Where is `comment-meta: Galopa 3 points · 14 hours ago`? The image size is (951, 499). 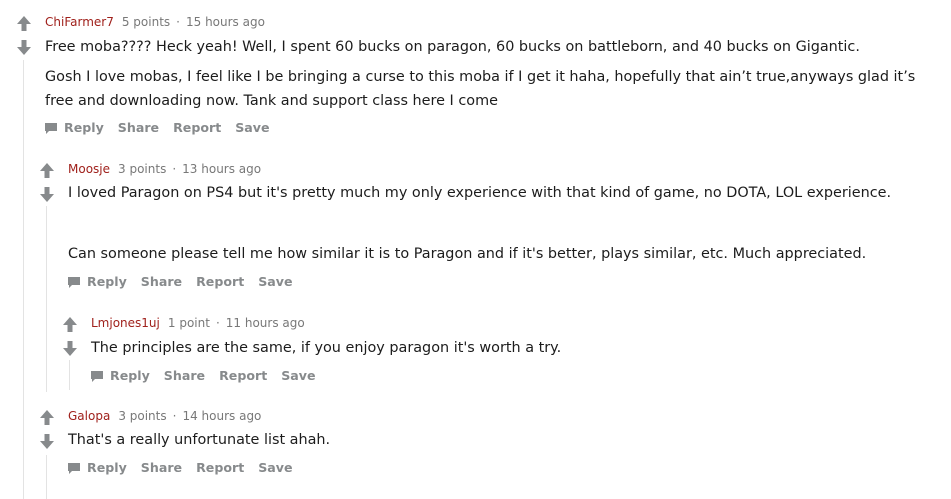
comment-meta: Galopa 3 points · 14 hours ago is located at coordinates (164, 416).